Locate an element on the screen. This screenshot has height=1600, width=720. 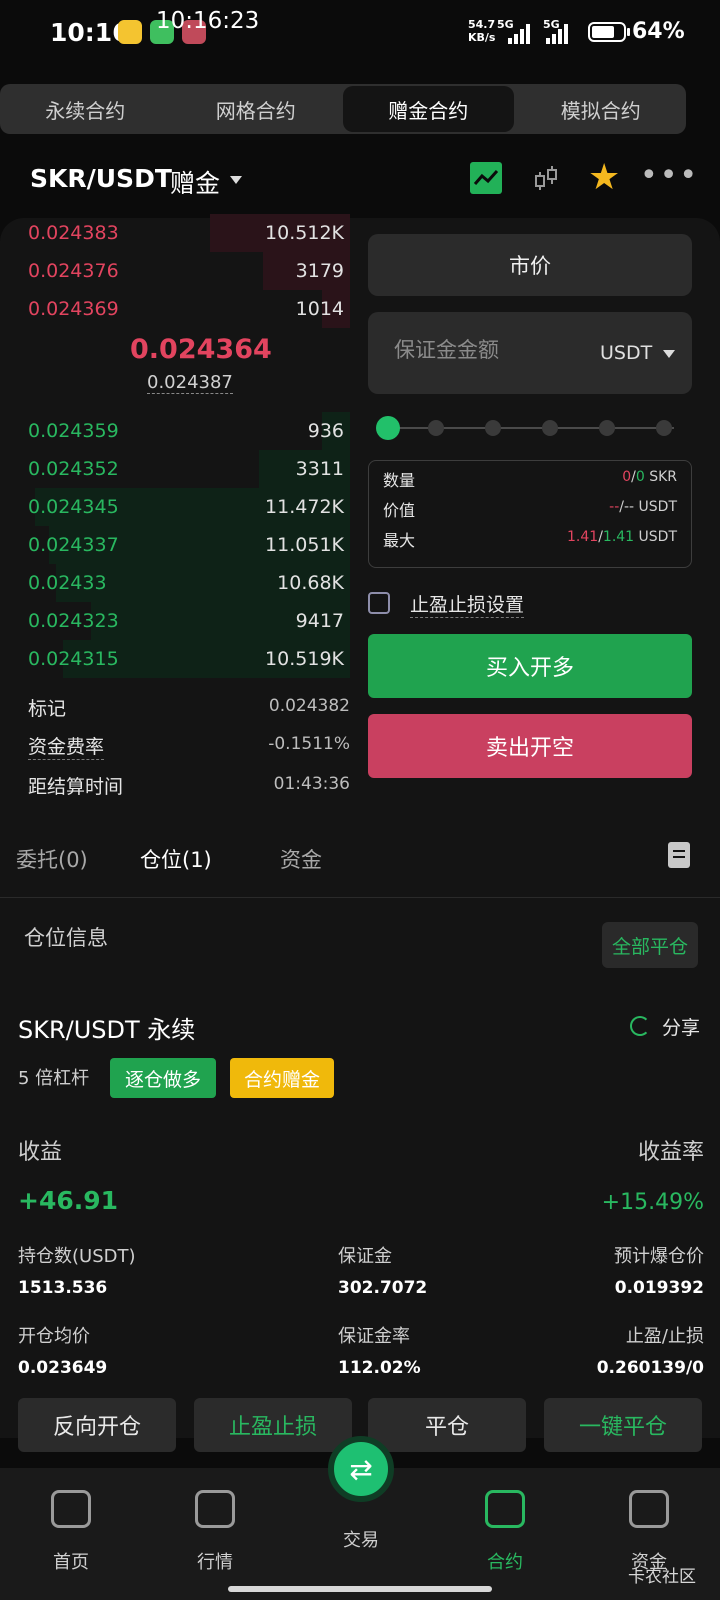
ask-qty: 1014 is located at coordinates (319, 309).